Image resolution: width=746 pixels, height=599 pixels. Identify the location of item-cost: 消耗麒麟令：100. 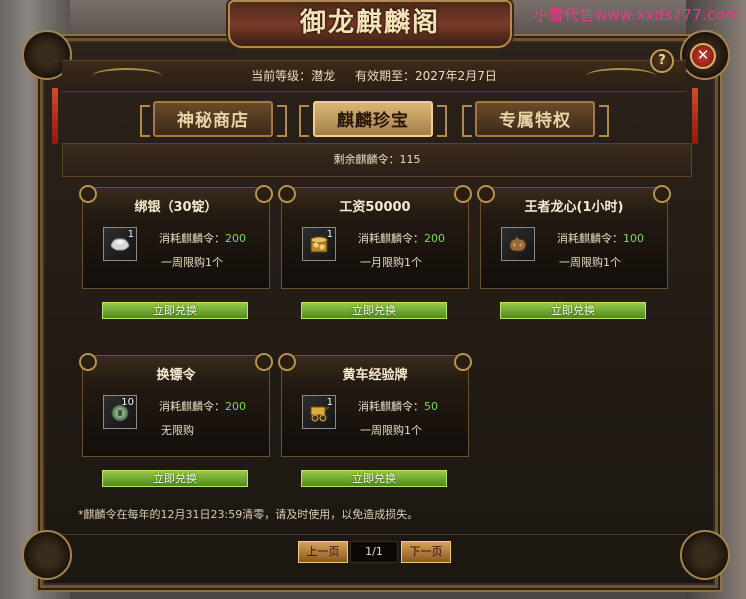
(600, 238).